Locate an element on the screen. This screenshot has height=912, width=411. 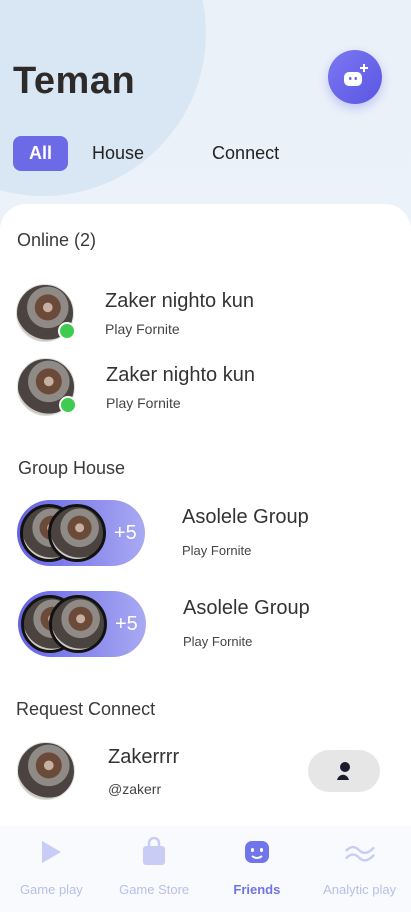
page-title: Teman is located at coordinates (74, 81).